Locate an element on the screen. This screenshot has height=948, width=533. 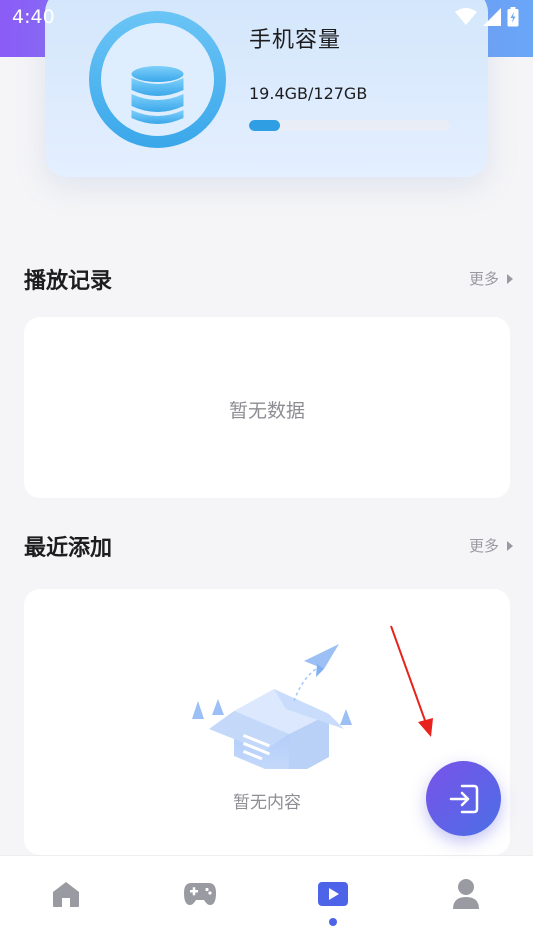
cellular-signal-icon is located at coordinates (492, 17).